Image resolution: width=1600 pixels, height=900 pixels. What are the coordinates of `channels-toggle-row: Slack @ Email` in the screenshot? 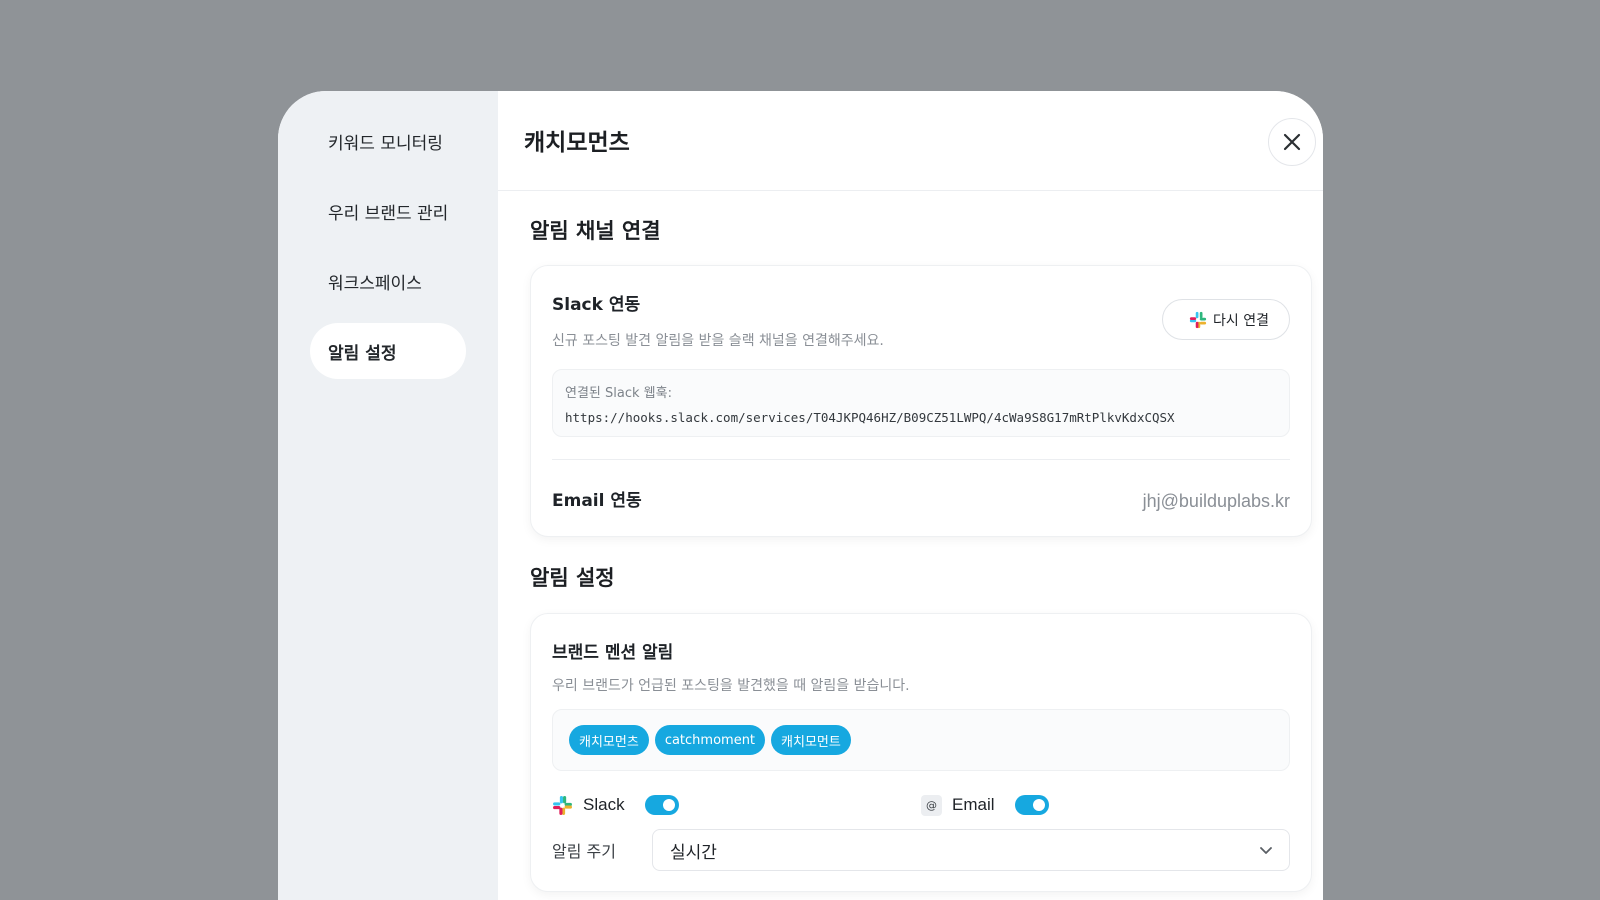 It's located at (921, 805).